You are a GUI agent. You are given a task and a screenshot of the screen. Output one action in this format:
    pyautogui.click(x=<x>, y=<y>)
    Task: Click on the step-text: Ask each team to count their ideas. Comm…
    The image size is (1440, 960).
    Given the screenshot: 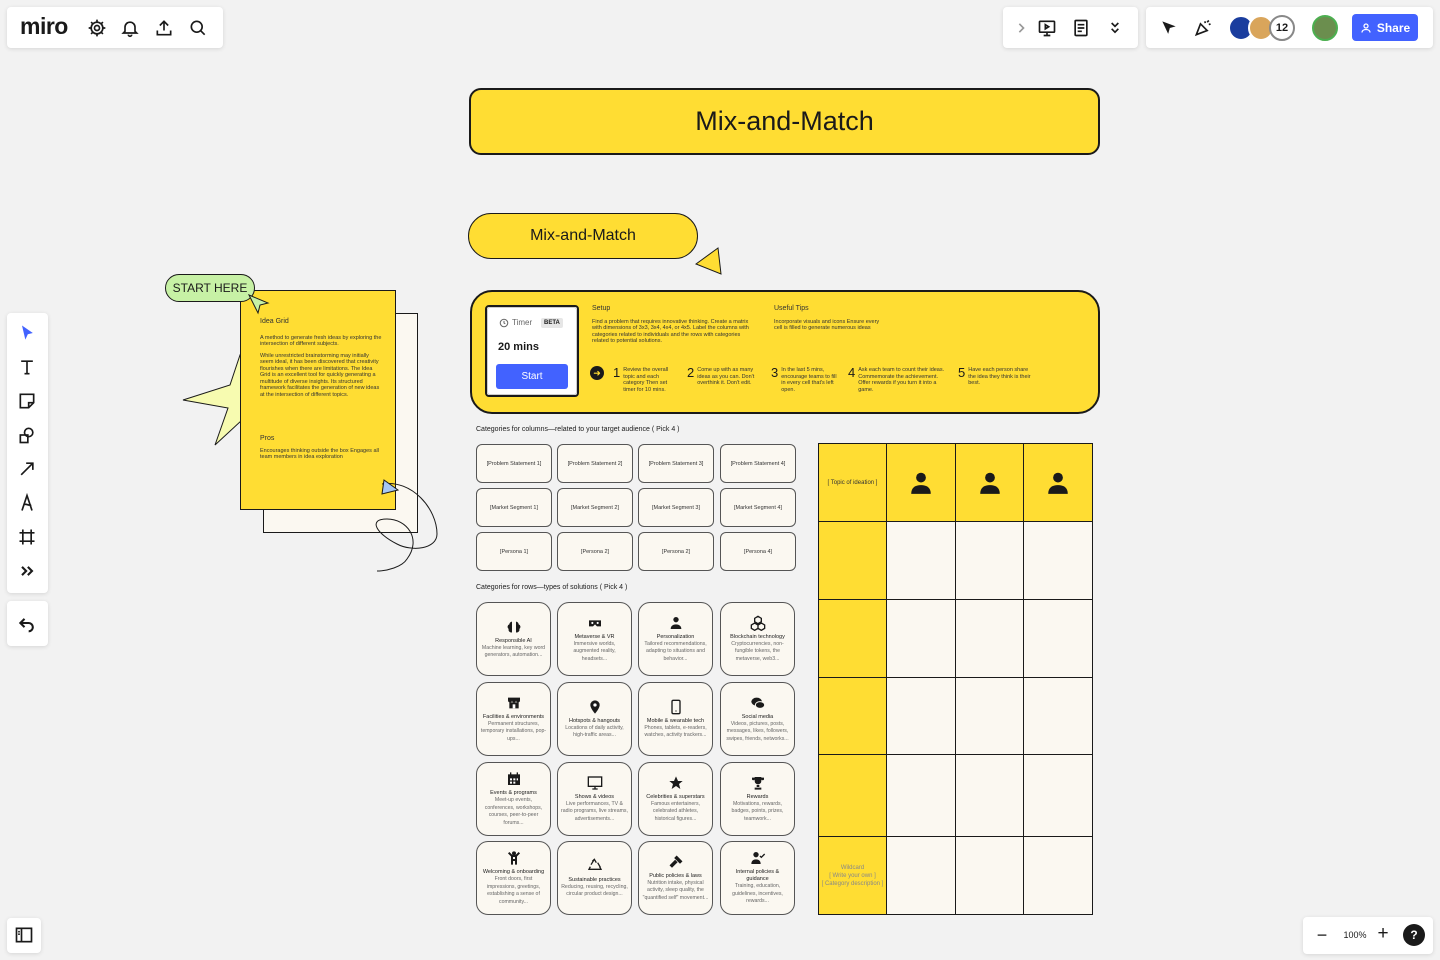 What is the action you would take?
    pyautogui.click(x=901, y=380)
    